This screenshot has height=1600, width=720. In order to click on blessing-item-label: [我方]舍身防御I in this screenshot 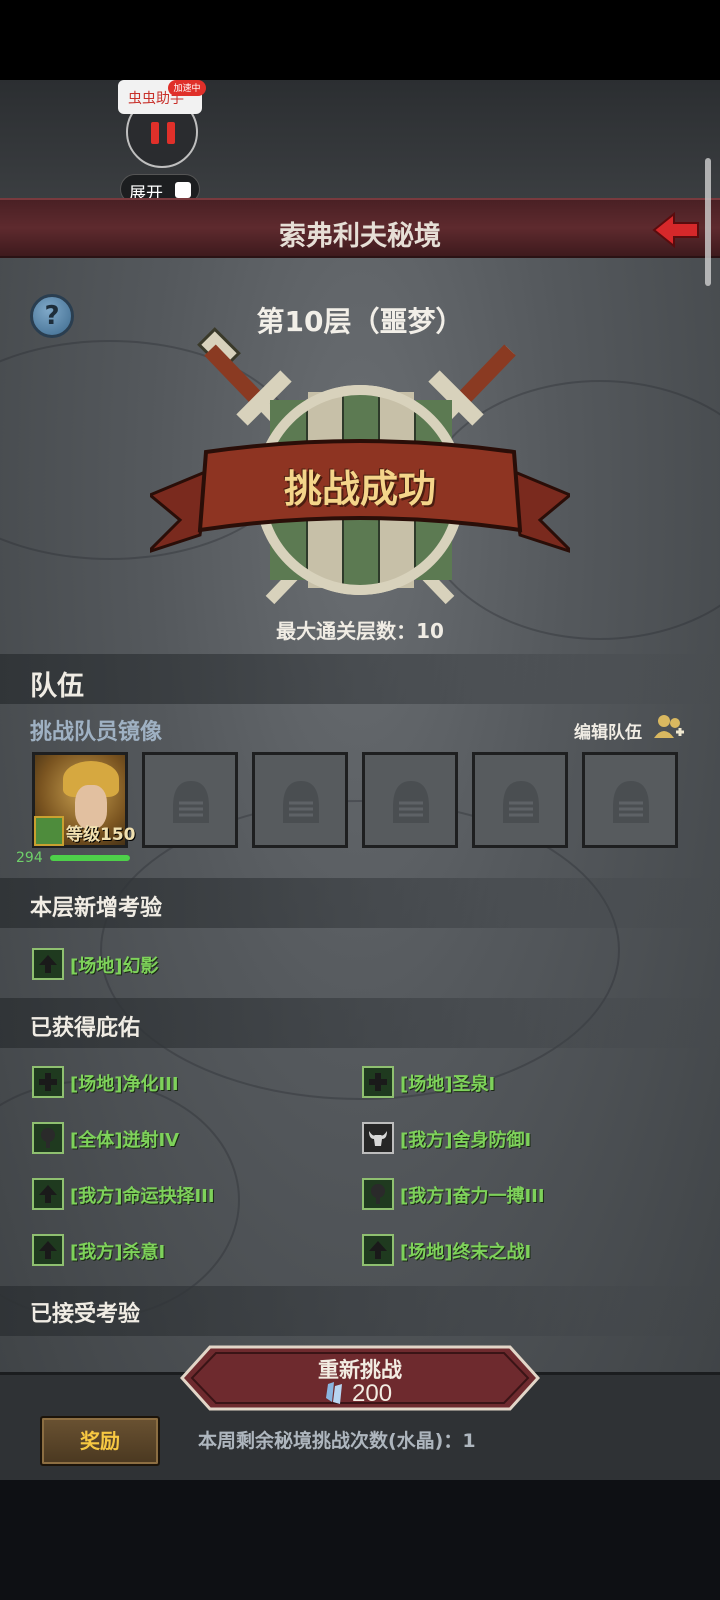, I will do `click(466, 1140)`.